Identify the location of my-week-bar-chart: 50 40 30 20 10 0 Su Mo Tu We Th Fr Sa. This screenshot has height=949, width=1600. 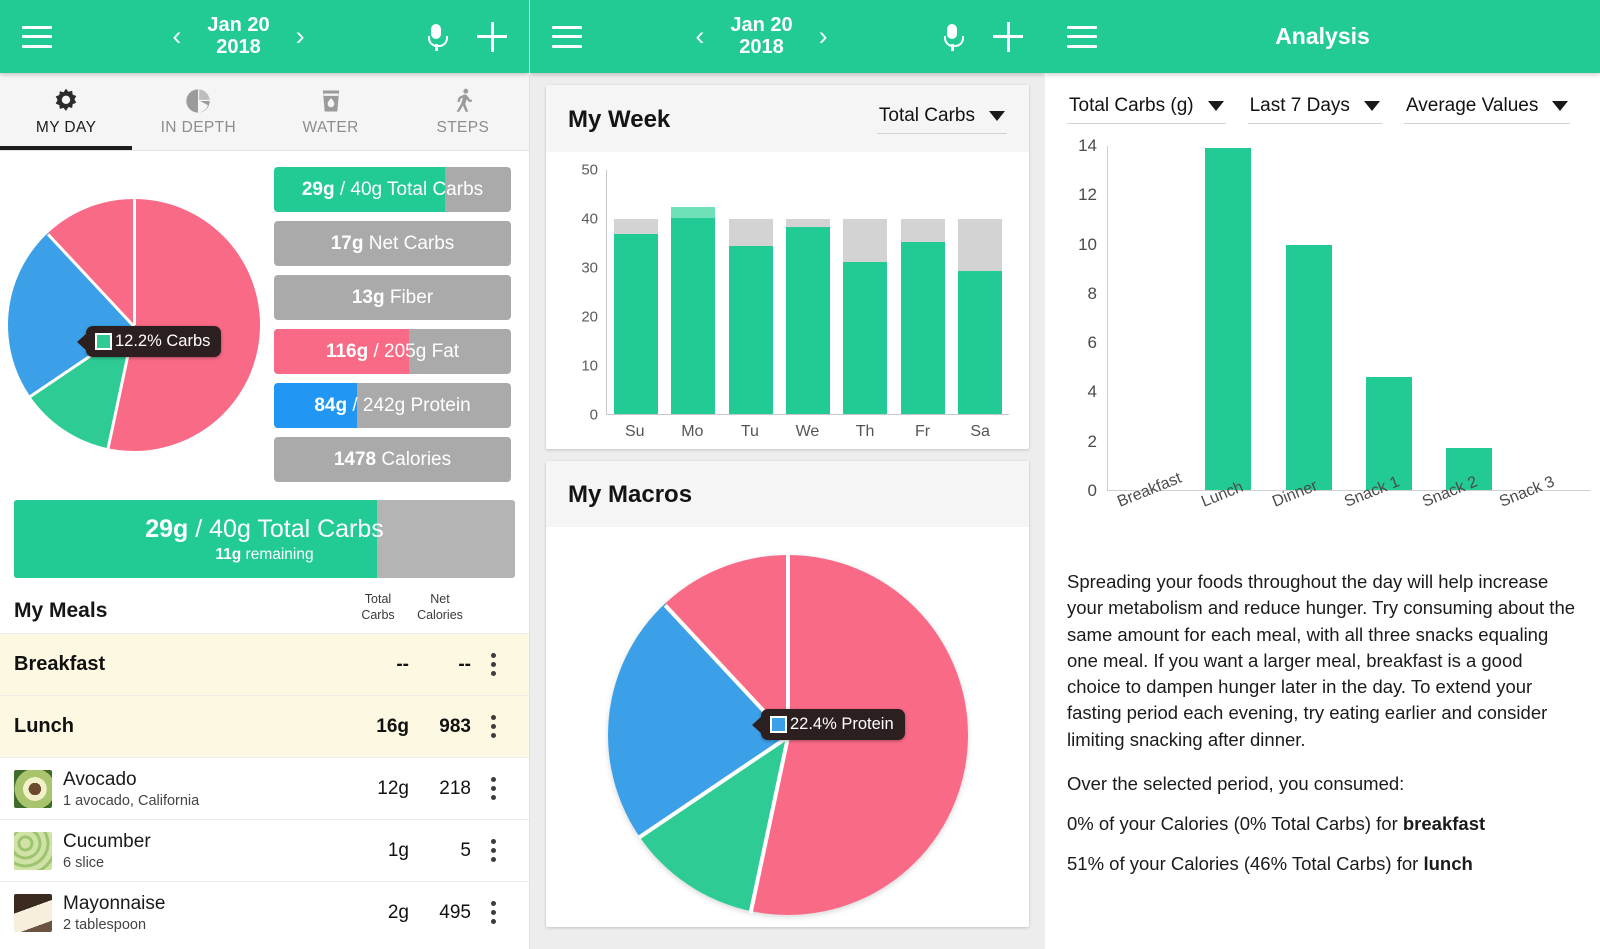
(787, 300).